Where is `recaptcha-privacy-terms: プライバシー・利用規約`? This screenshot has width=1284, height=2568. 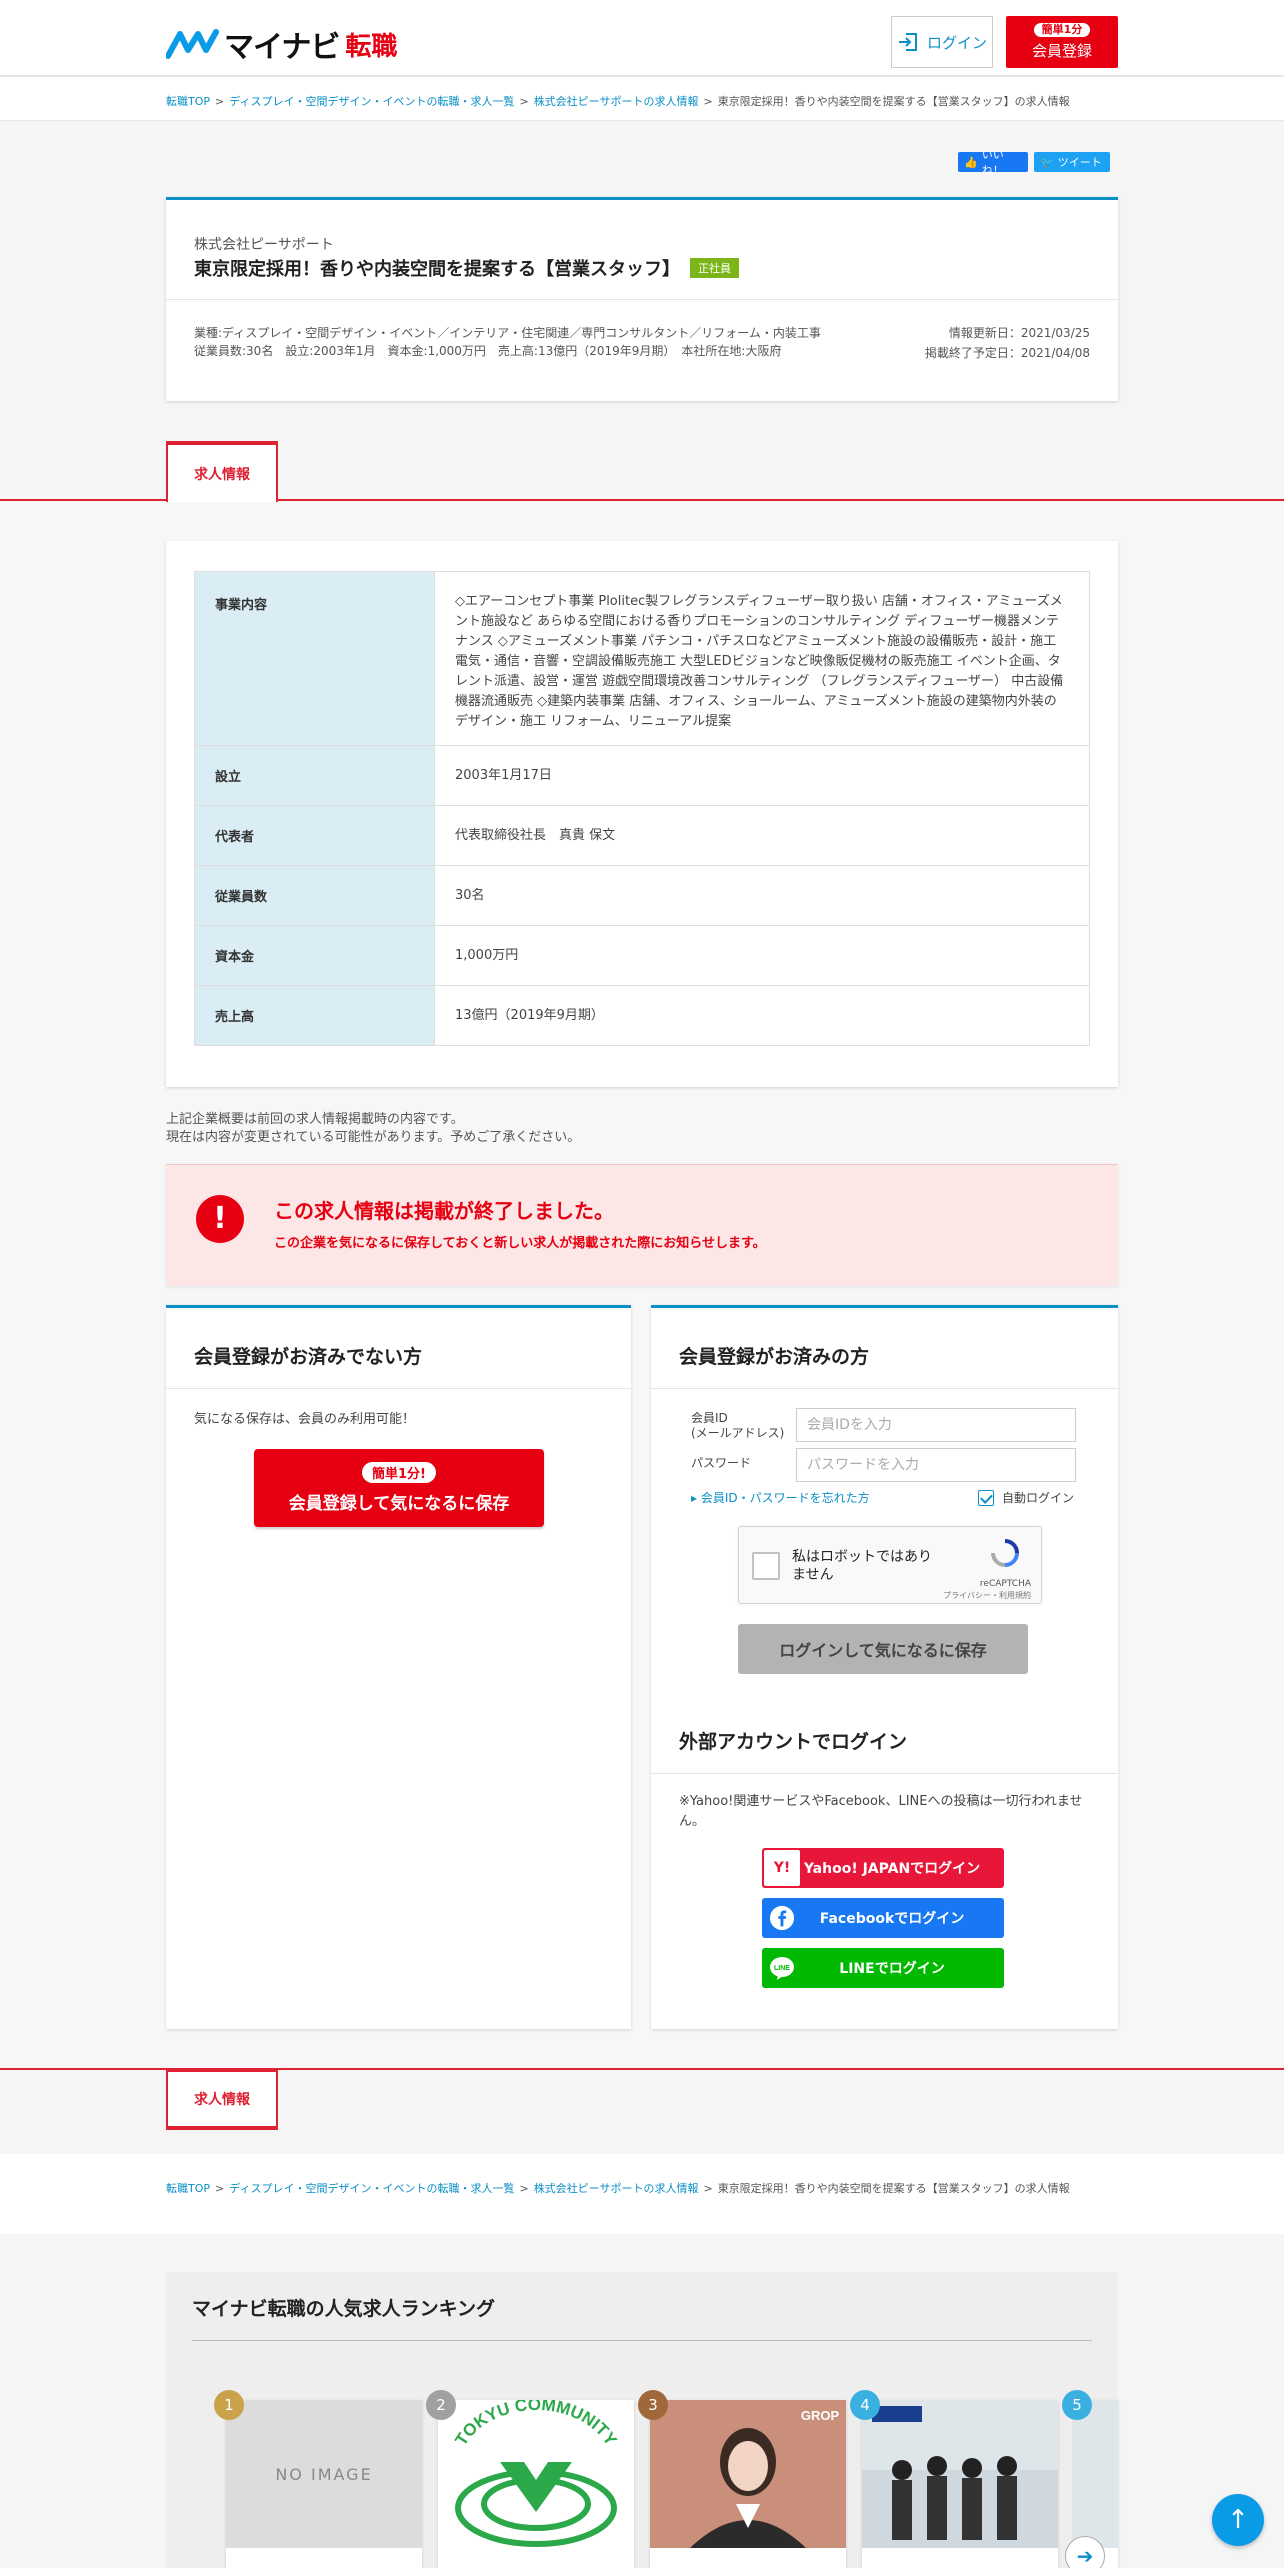
recaptcha-privacy-terms: プライバシー・利用規約 is located at coordinates (987, 1595).